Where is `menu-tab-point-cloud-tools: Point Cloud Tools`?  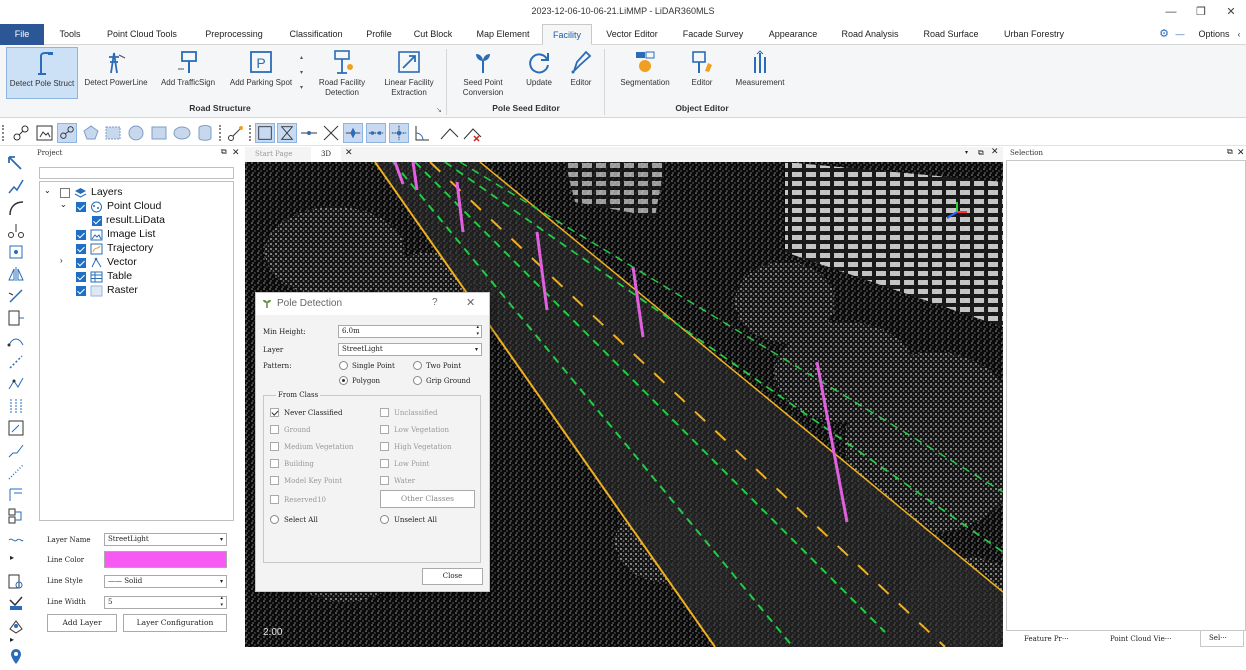
menu-tab-point-cloud-tools: Point Cloud Tools is located at coordinates (142, 34).